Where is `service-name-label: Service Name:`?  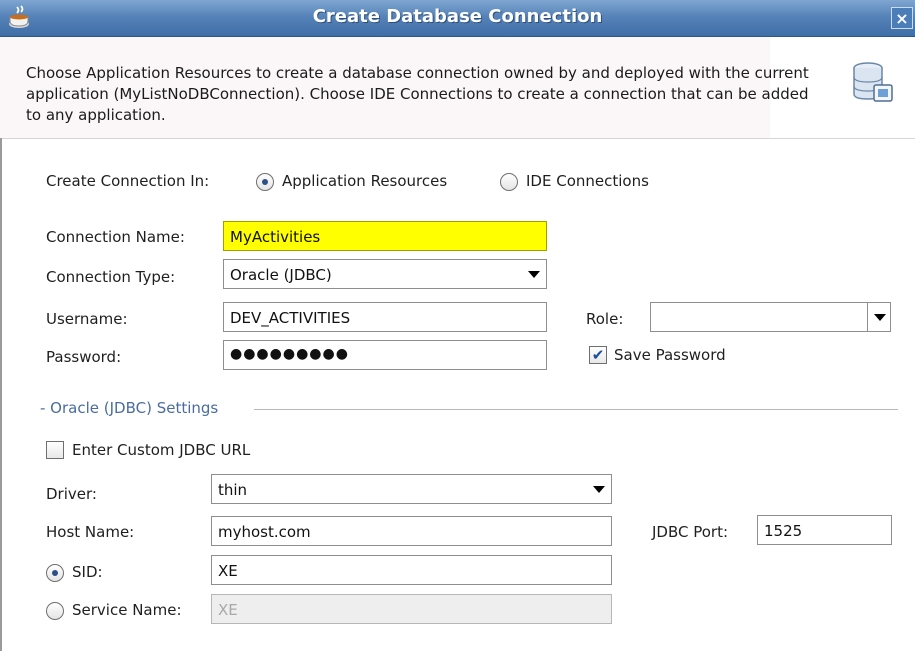
service-name-label: Service Name: is located at coordinates (127, 610).